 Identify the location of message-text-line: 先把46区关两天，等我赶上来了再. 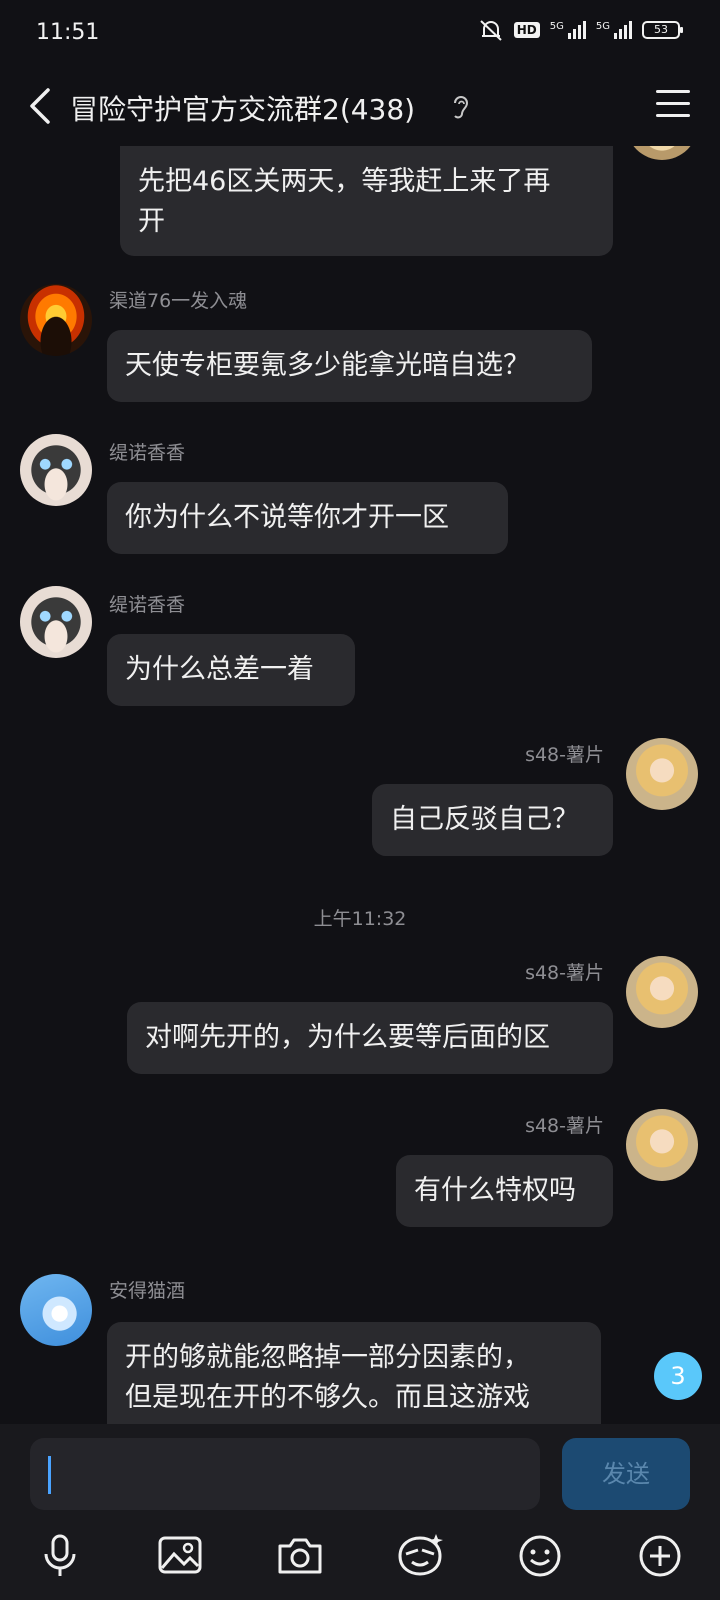
(344, 181).